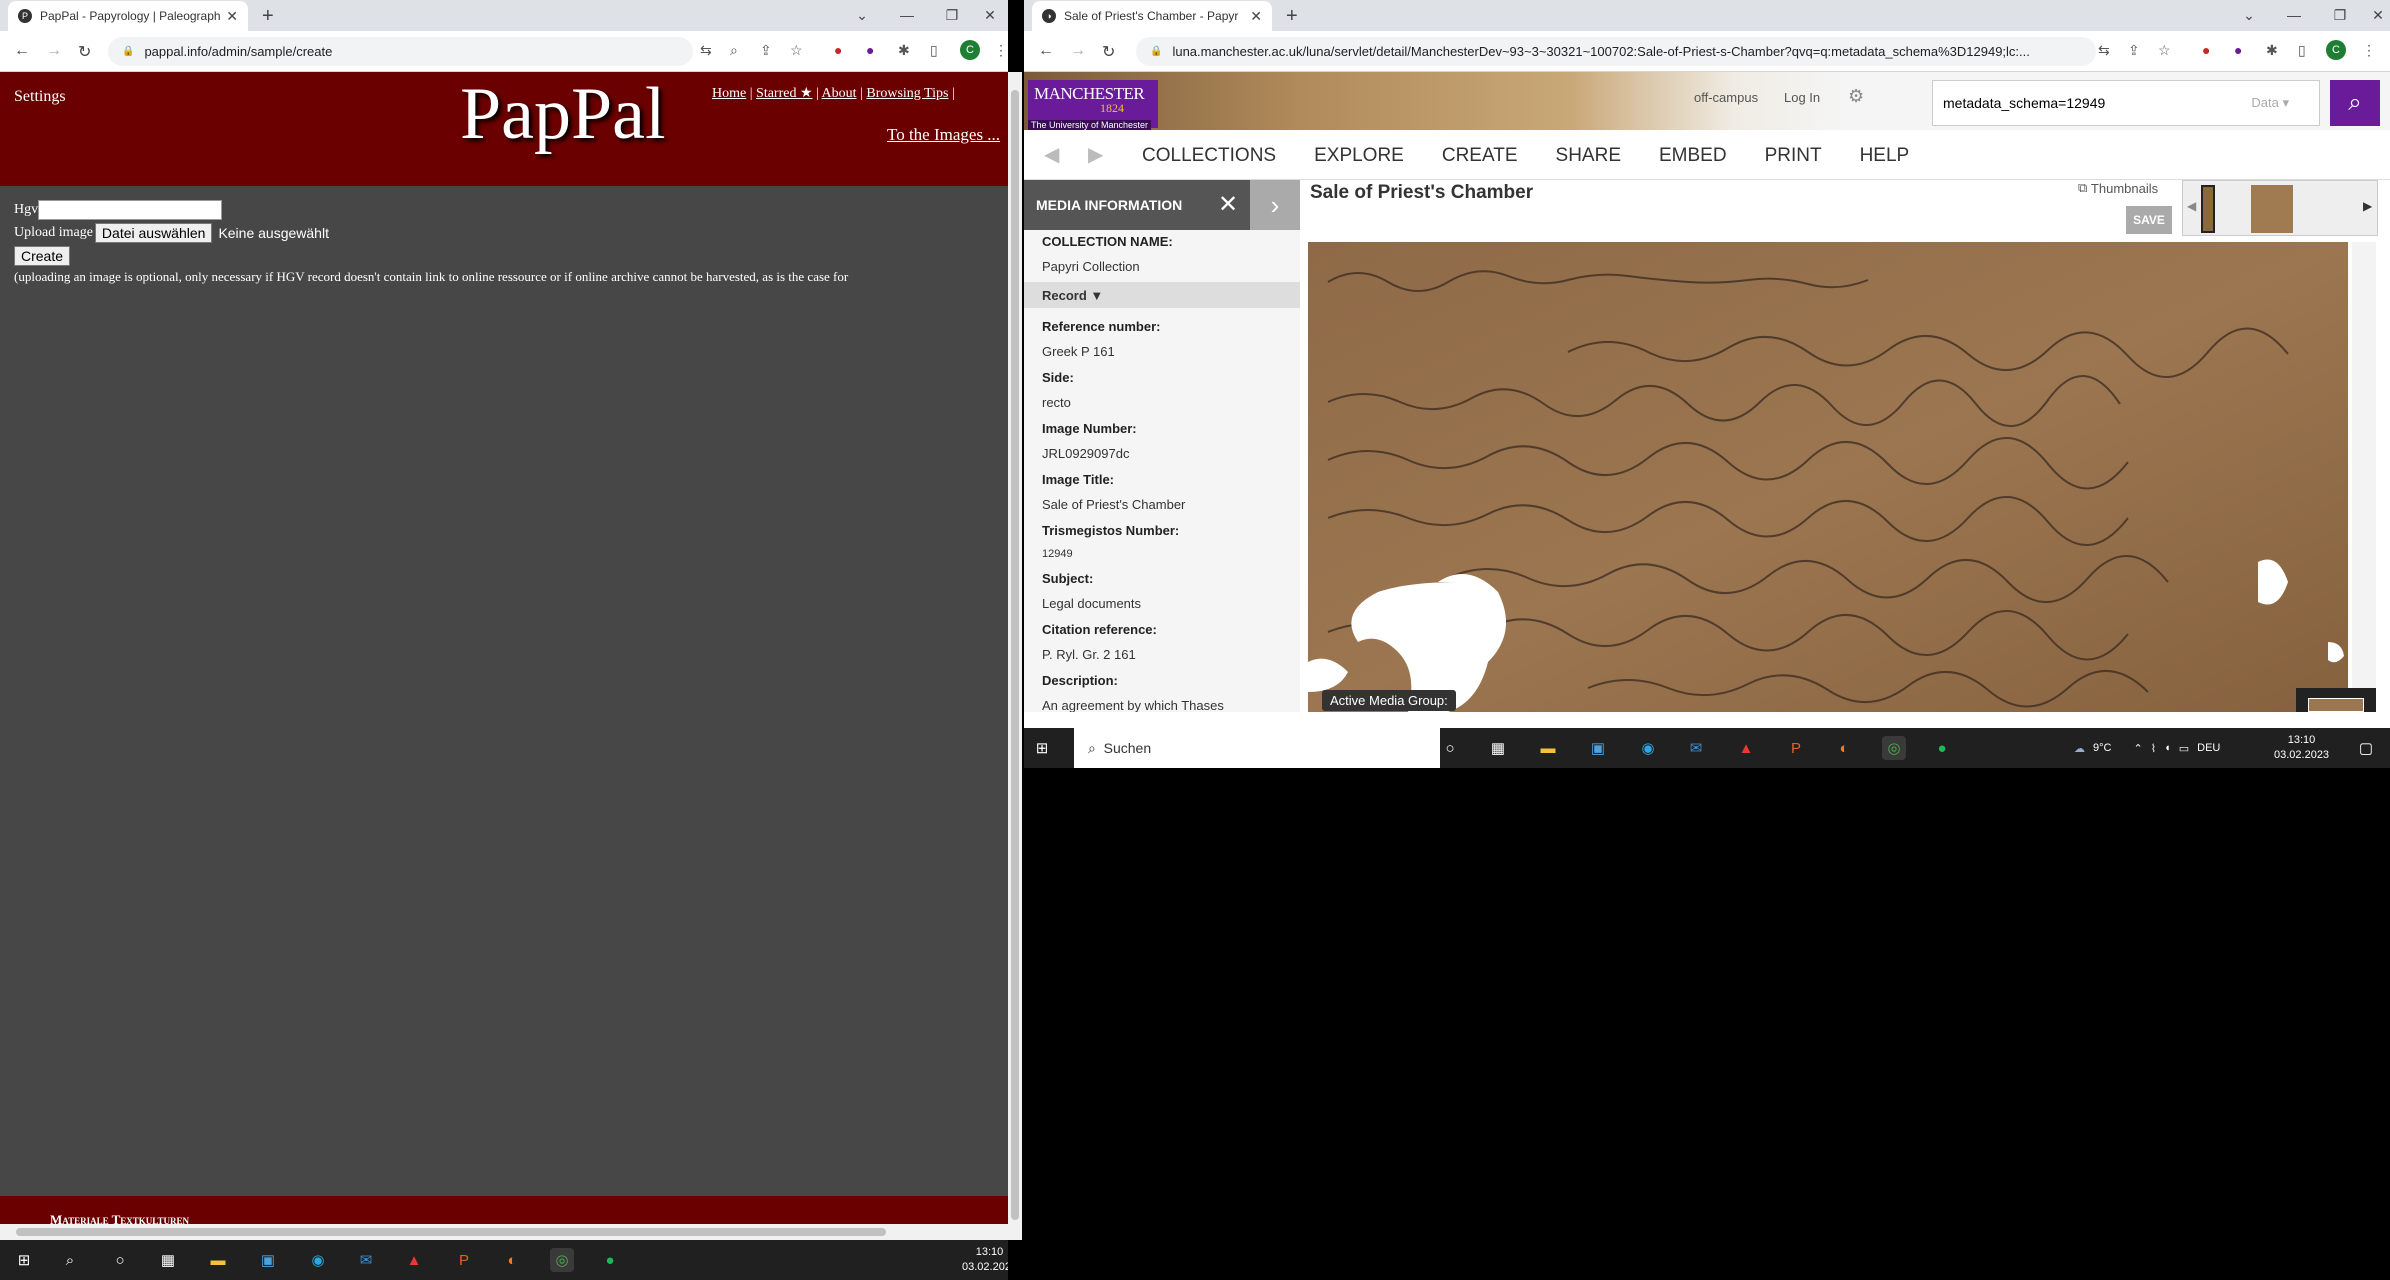 Image resolution: width=2390 pixels, height=1280 pixels. I want to click on tab-pappal: P PapPal - Papyrology | Paleograph ✕, so click(128, 16).